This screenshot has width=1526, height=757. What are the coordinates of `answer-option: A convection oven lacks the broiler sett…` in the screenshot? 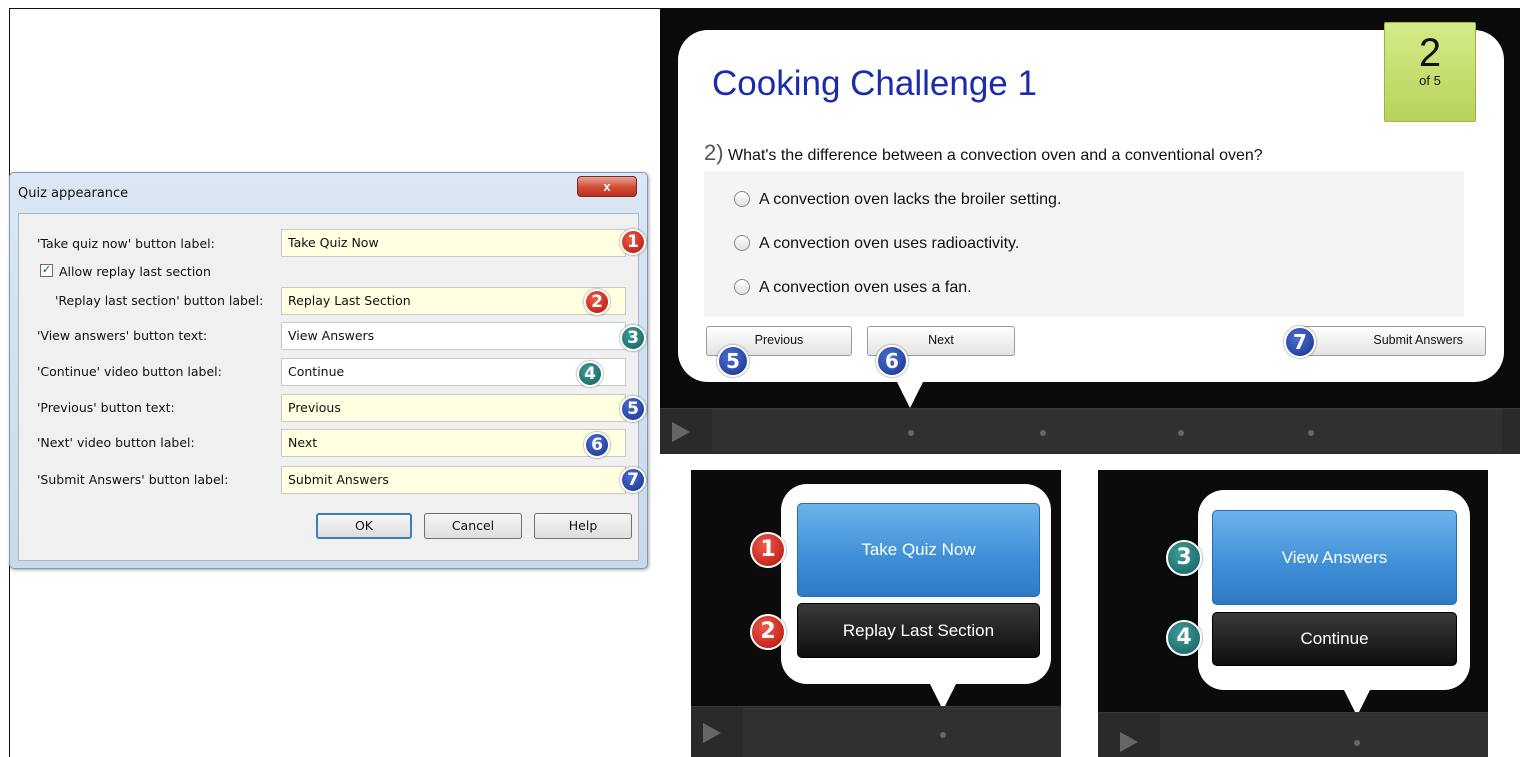 It's located at (897, 200).